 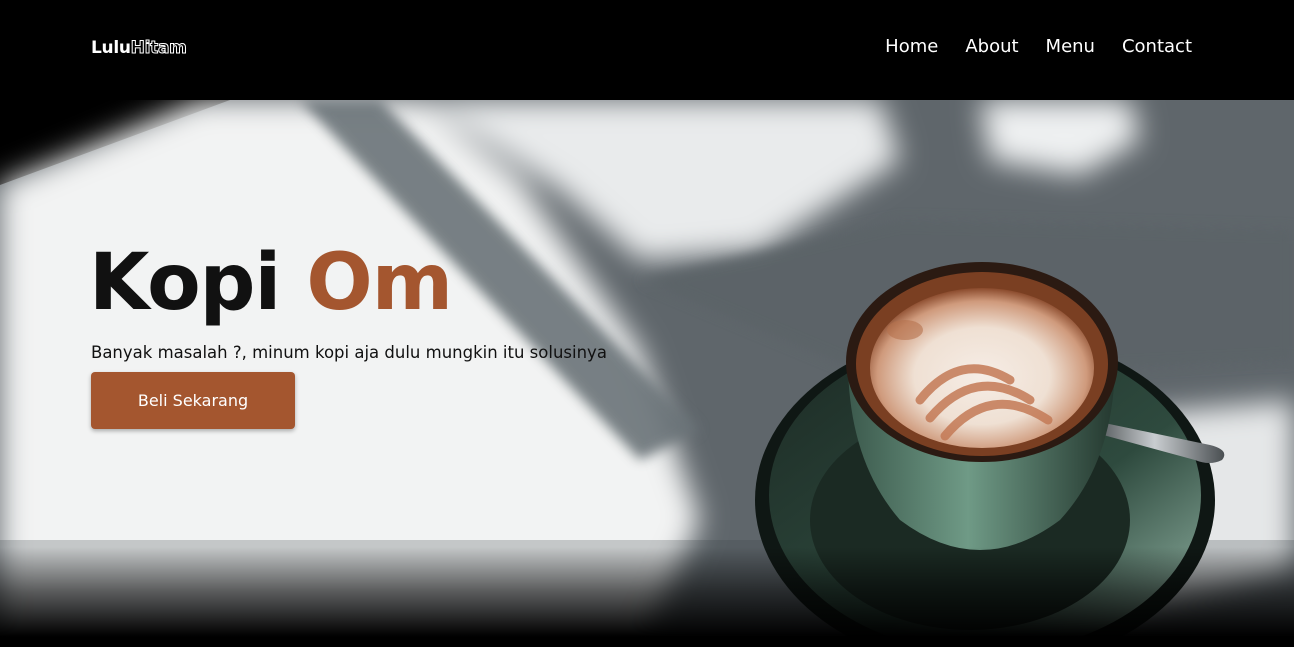 I want to click on nav-link-about: About, so click(x=991, y=46).